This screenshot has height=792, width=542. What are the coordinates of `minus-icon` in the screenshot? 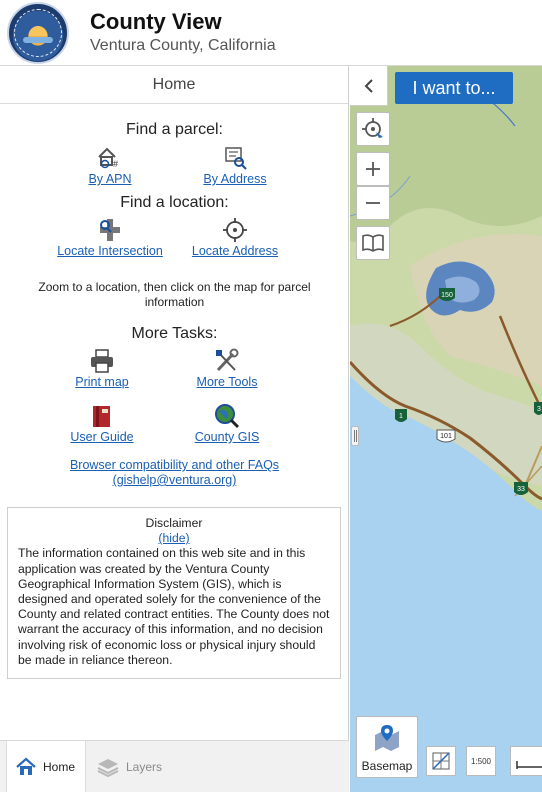 It's located at (373, 203).